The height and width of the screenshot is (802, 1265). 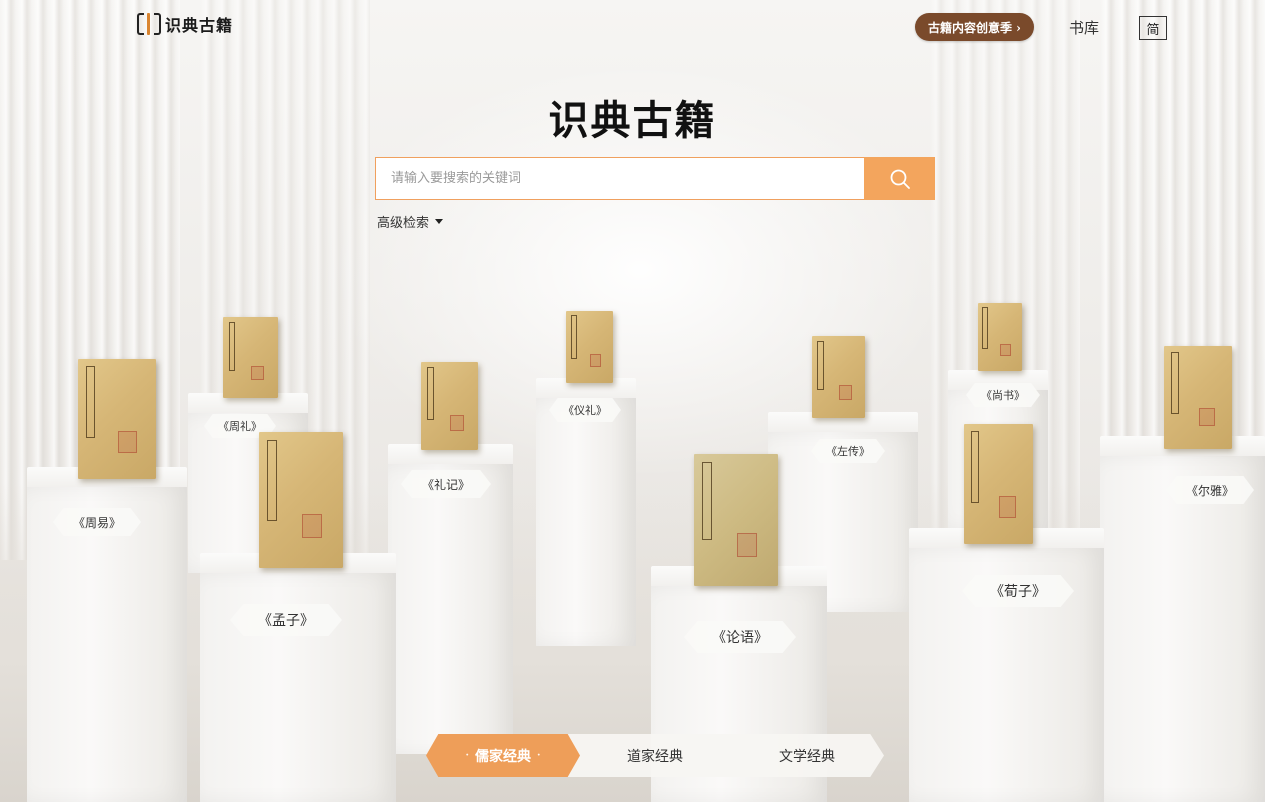 I want to click on category-tabs: · 儒家经典 · 道家经典 文学经典, so click(x=655, y=755).